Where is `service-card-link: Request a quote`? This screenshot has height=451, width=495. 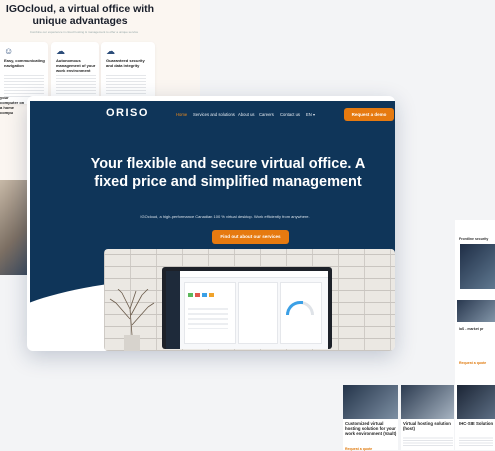
service-card-link: Request a quote is located at coordinates (358, 449).